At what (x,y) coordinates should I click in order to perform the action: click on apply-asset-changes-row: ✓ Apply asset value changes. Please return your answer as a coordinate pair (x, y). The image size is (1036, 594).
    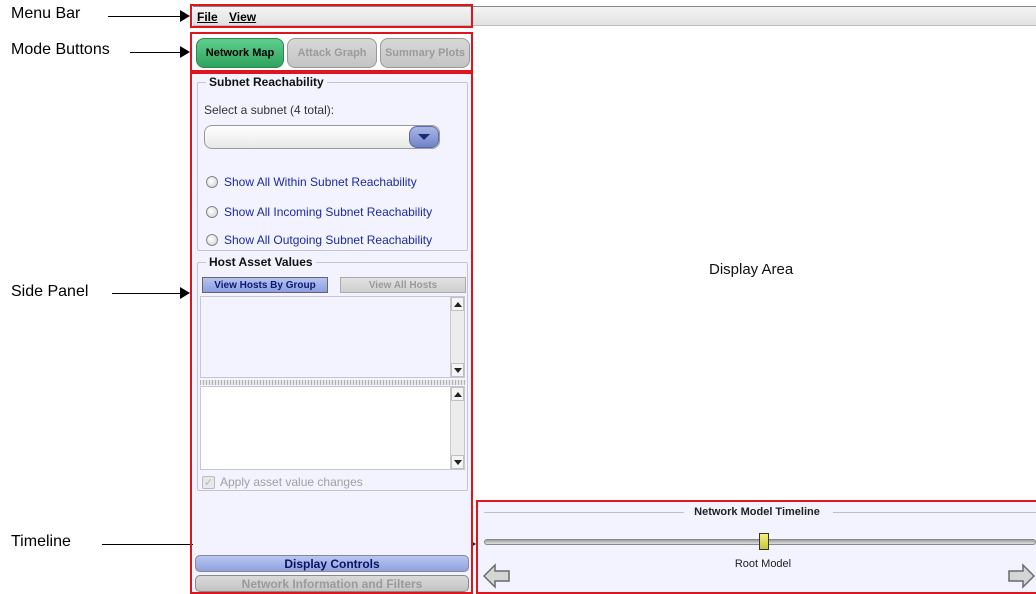
    Looking at the image, I should click on (282, 482).